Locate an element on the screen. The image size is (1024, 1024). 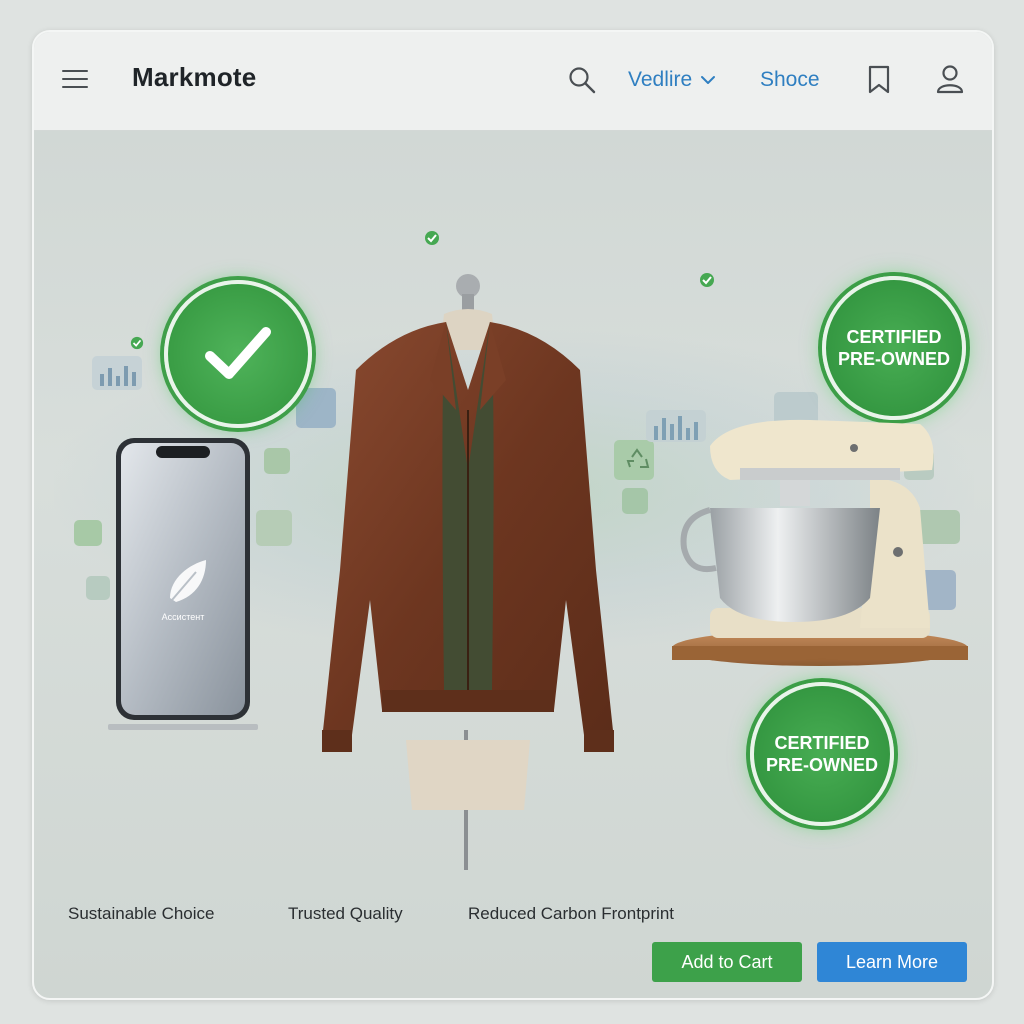
verified-badge is located at coordinates (238, 354).